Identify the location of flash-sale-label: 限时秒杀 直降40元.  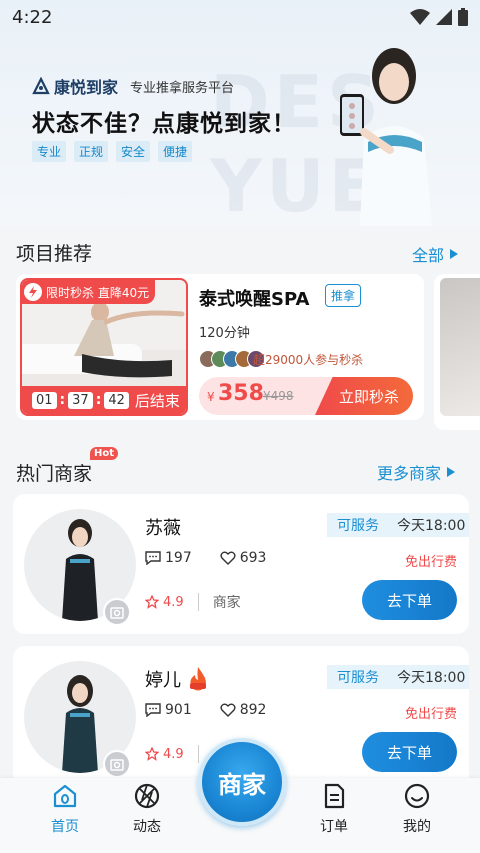
(98, 292).